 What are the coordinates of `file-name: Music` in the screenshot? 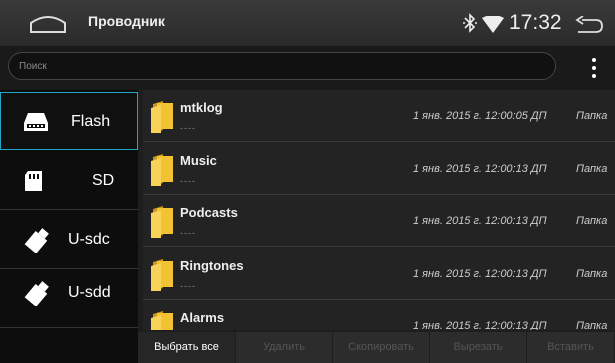 It's located at (198, 160).